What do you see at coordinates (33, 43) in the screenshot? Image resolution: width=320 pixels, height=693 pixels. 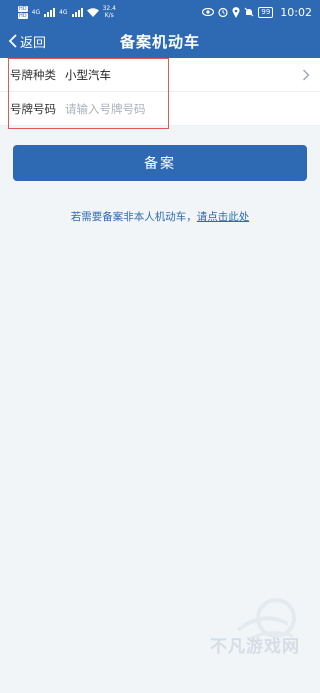 I see `back-label: 返回` at bounding box center [33, 43].